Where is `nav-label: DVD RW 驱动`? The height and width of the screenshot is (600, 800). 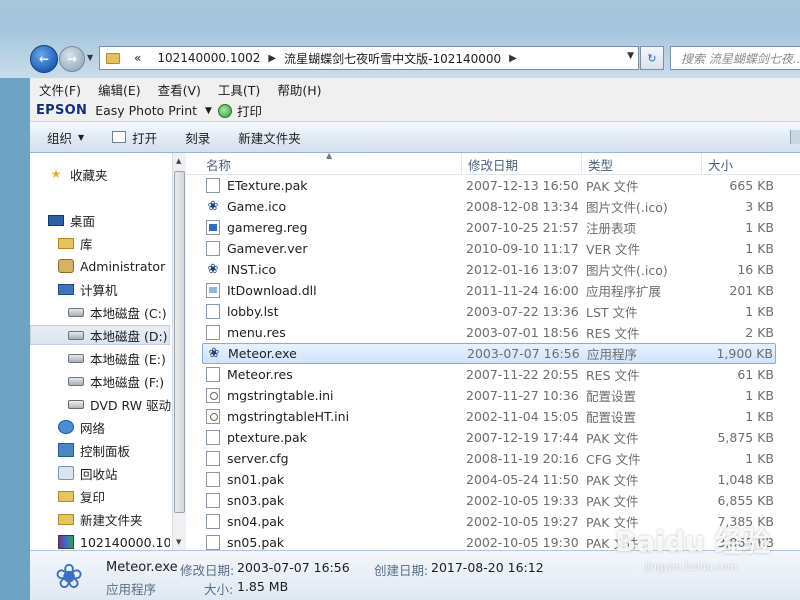 nav-label: DVD RW 驱动 is located at coordinates (131, 405).